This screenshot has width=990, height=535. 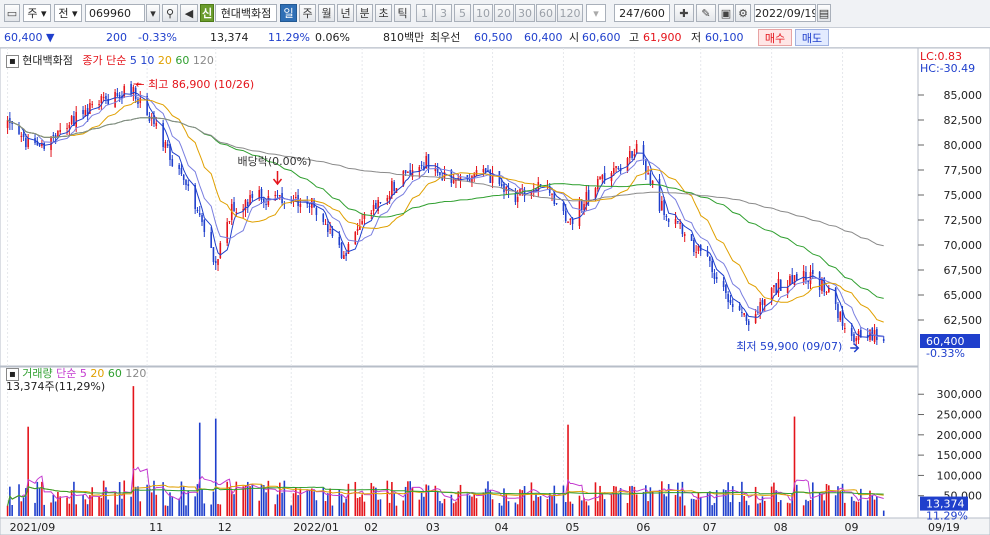 What do you see at coordinates (824, 13) in the screenshot?
I see `calendar-icon: ▤` at bounding box center [824, 13].